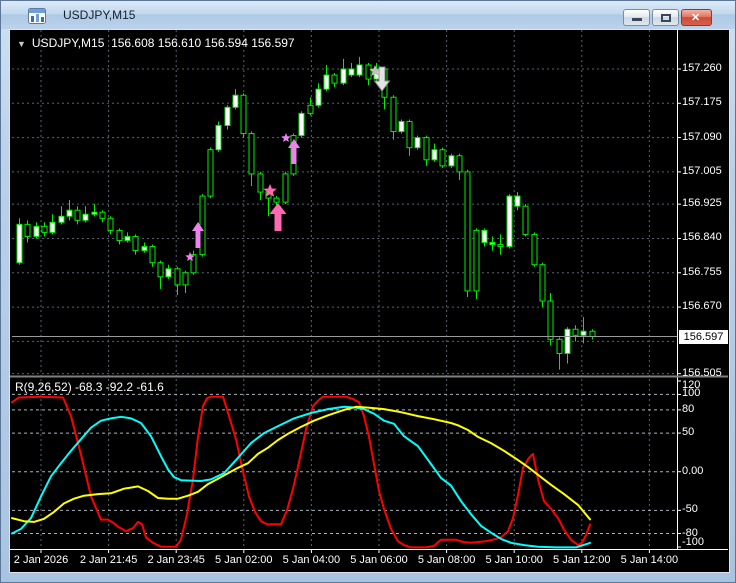 Image resolution: width=736 pixels, height=583 pixels. What do you see at coordinates (21, 44) in the screenshot?
I see `collapse-quotes-icon: ▼` at bounding box center [21, 44].